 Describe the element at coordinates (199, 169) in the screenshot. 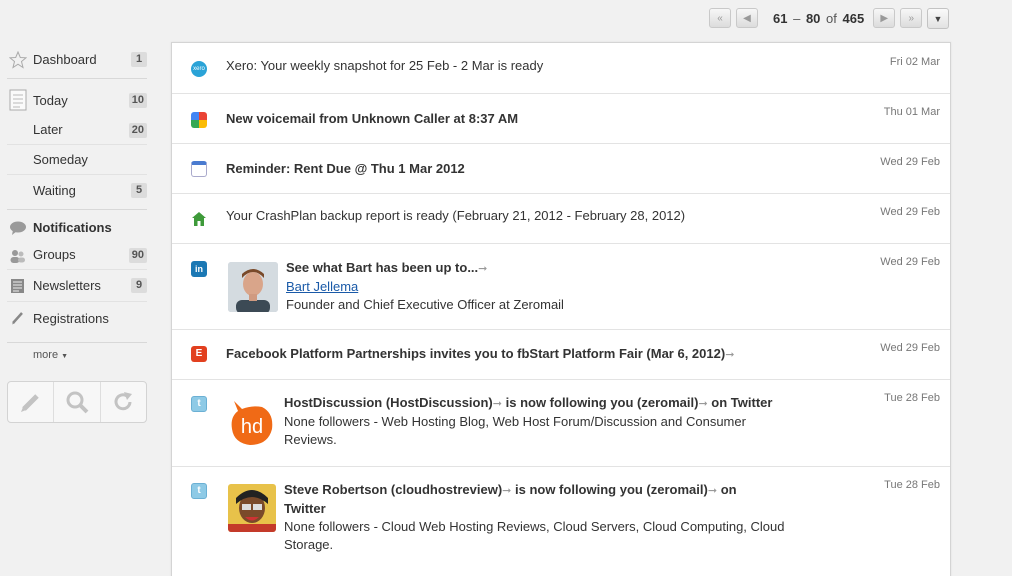

I see `calendar-icon` at that location.